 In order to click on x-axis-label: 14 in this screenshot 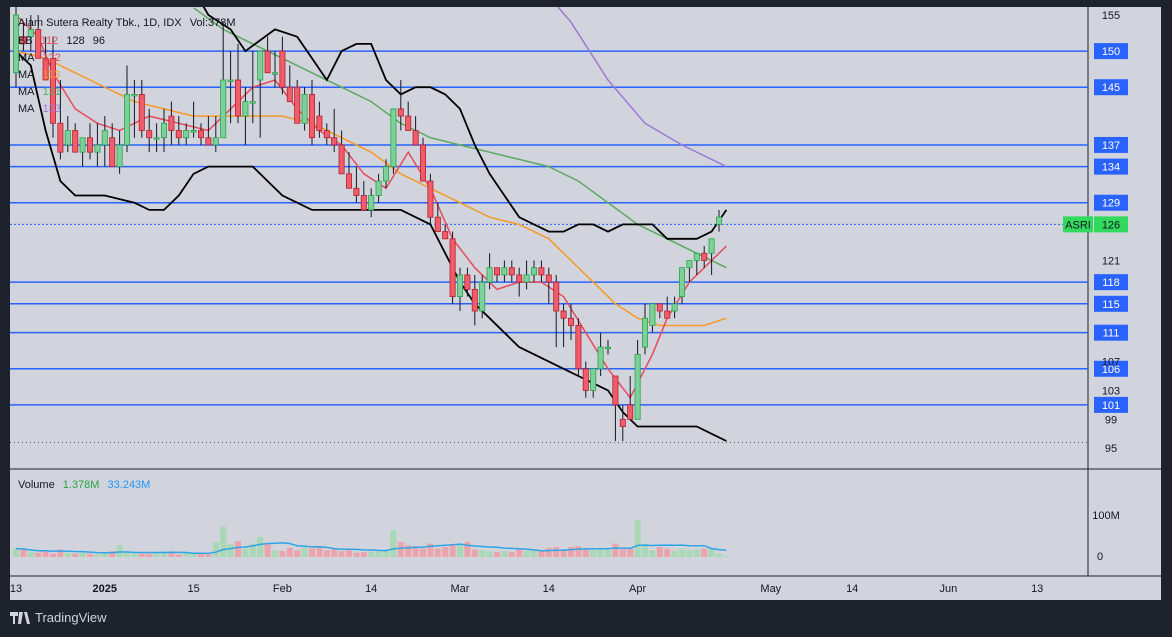, I will do `click(371, 589)`.